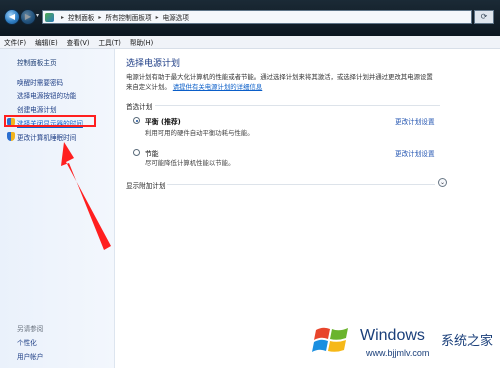 Image resolution: width=500 pixels, height=368 pixels. What do you see at coordinates (392, 335) in the screenshot?
I see `watermark-brand: Windows` at bounding box center [392, 335].